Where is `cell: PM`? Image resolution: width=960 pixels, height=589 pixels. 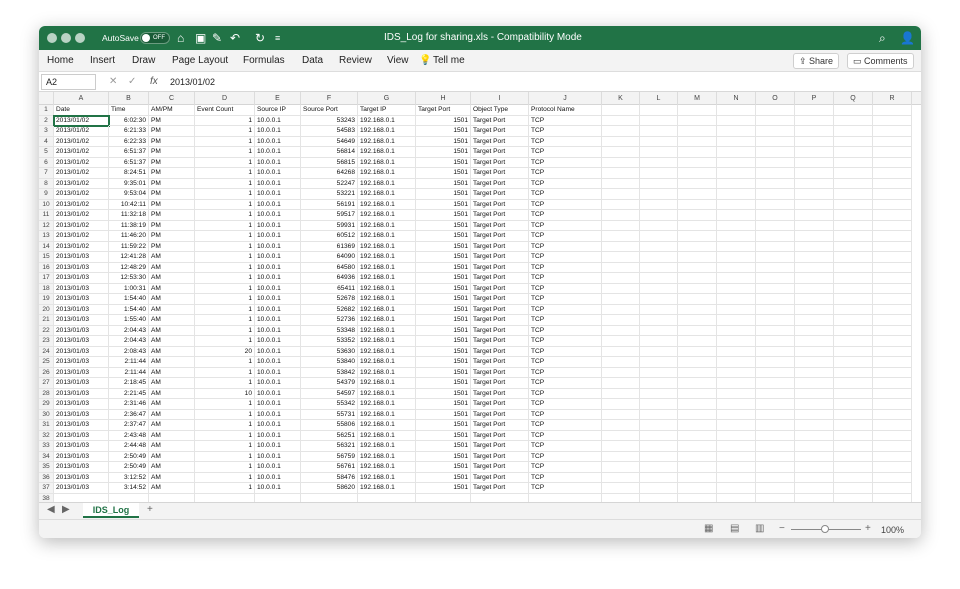 cell: PM is located at coordinates (172, 194).